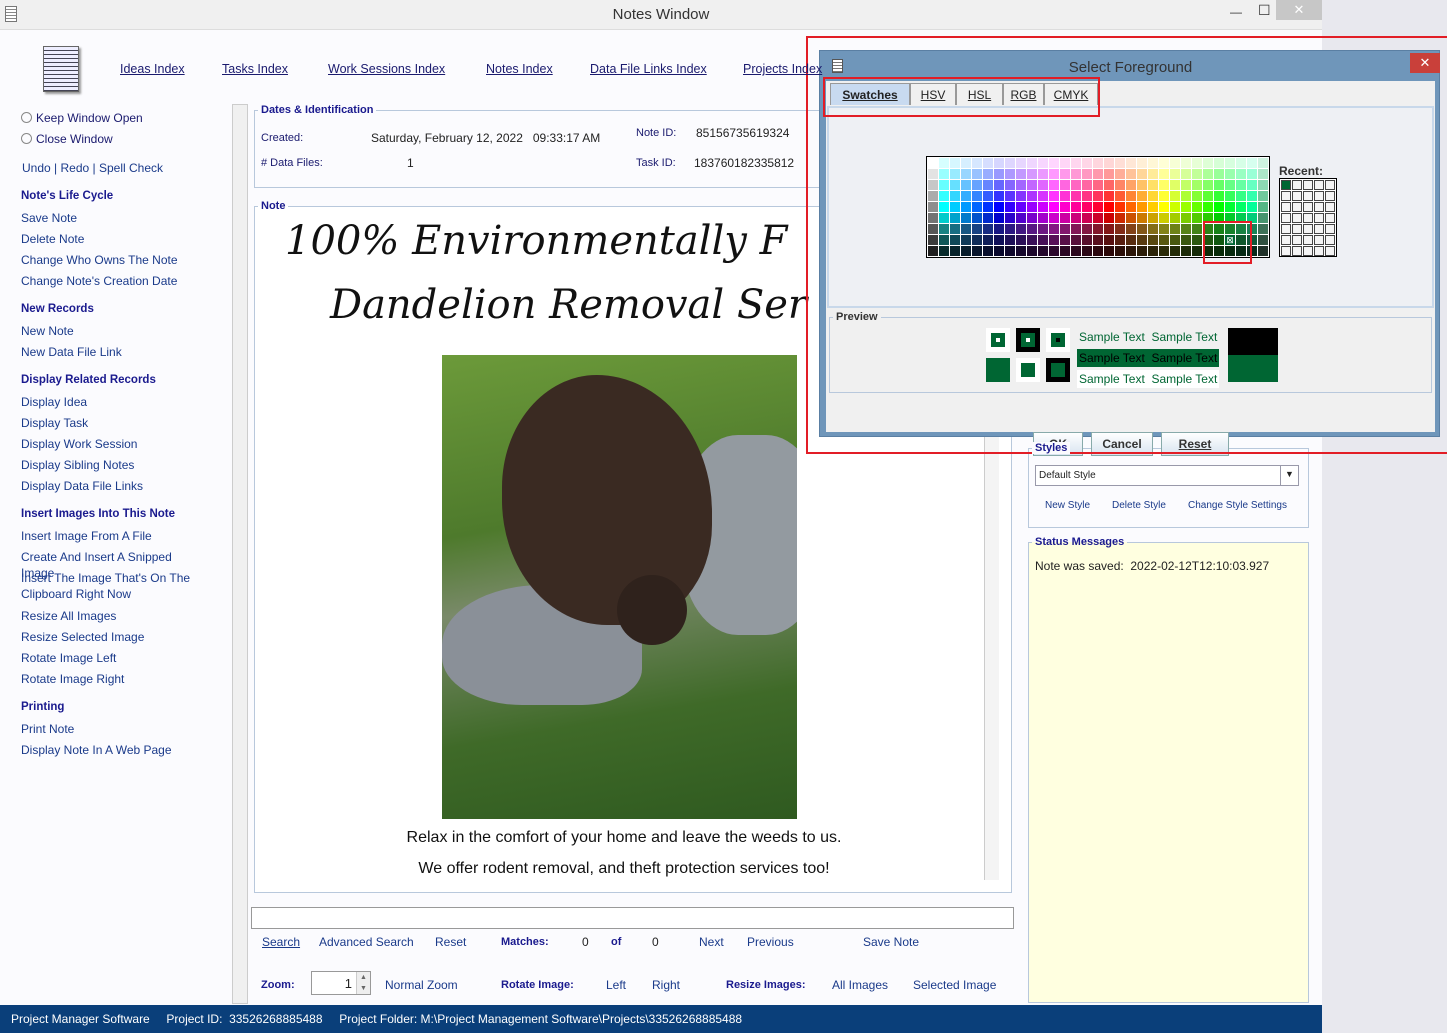 Image resolution: width=1447 pixels, height=1033 pixels. I want to click on nav-link-5: Projects Index, so click(782, 69).